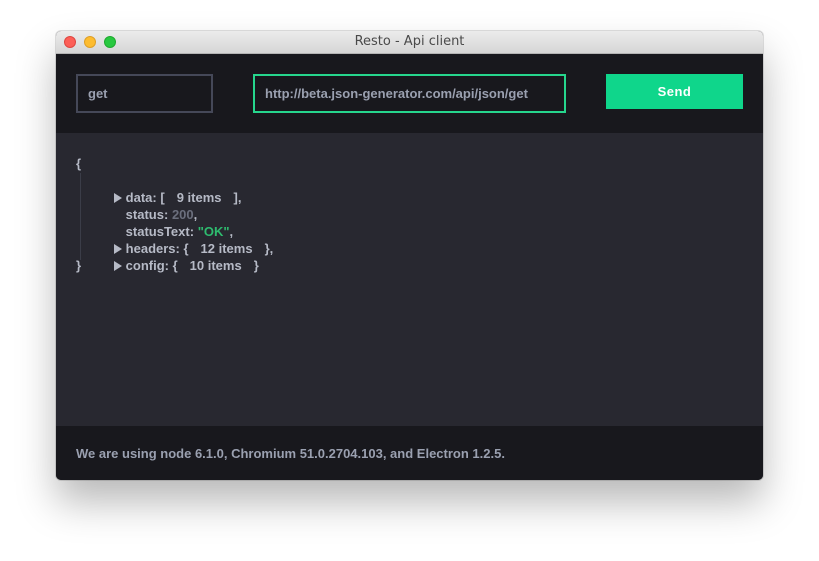  I want to click on expand-arrow-icon, so click(117, 266).